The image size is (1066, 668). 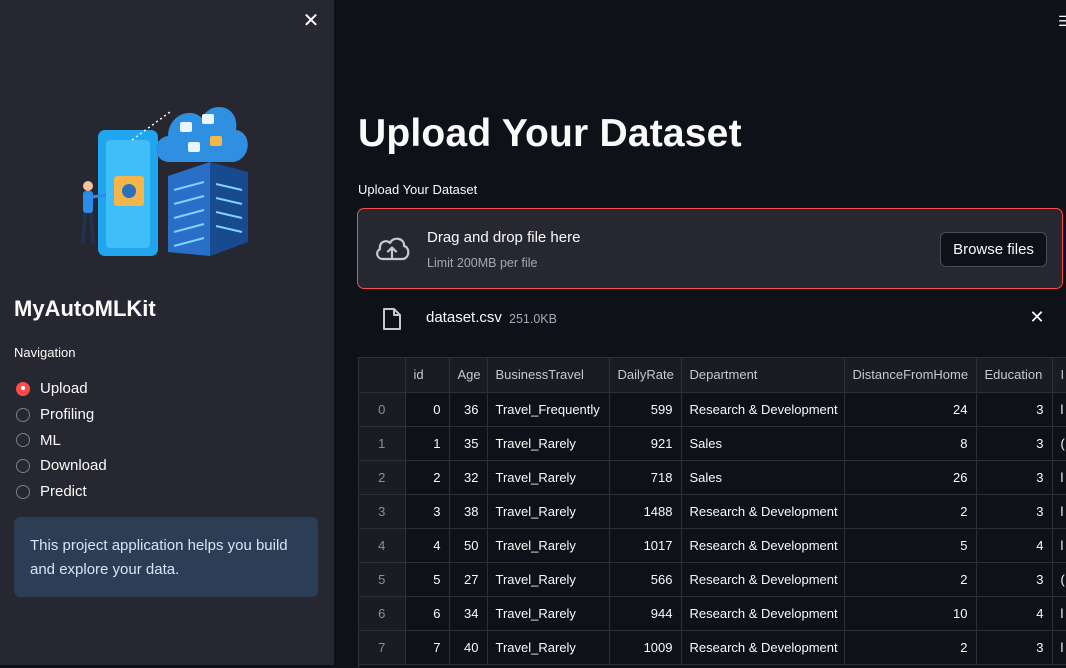 I want to click on table-cell: 36, so click(x=468, y=409).